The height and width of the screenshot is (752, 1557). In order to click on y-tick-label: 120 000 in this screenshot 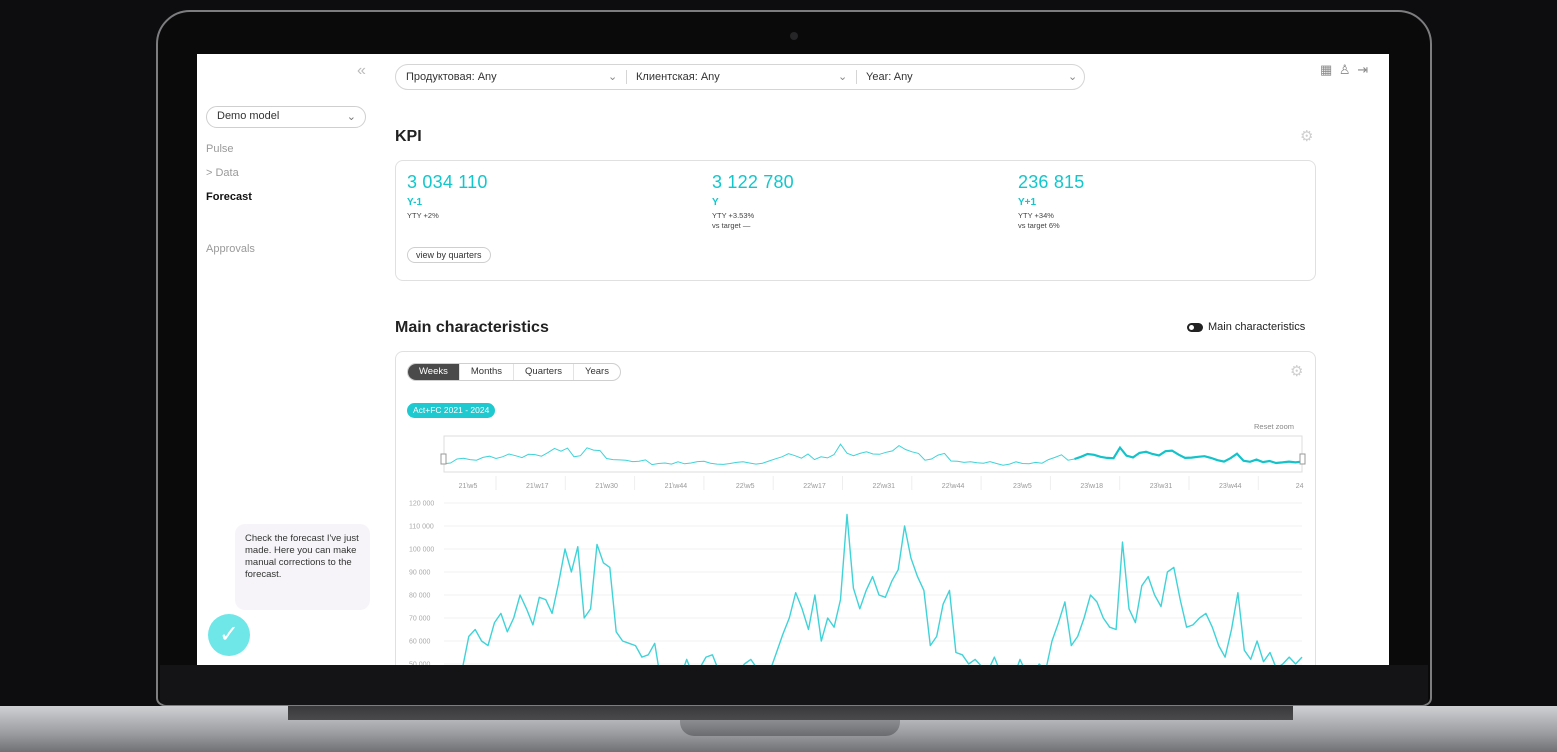, I will do `click(421, 504)`.